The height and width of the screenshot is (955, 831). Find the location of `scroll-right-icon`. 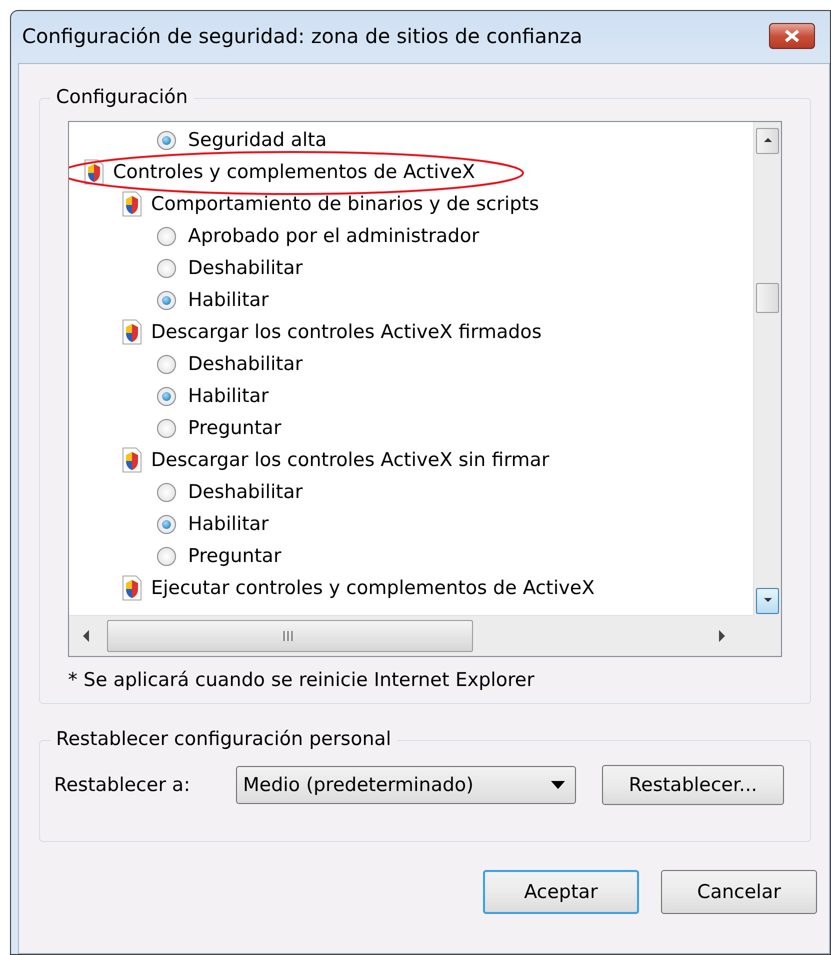

scroll-right-icon is located at coordinates (722, 636).